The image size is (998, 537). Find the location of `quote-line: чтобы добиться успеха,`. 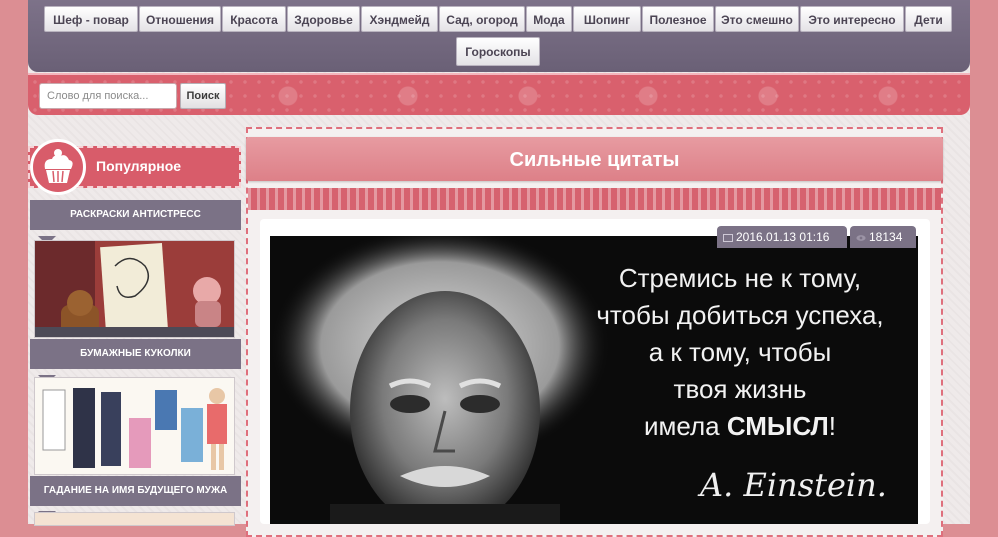

quote-line: чтобы добиться успеха, is located at coordinates (740, 315).